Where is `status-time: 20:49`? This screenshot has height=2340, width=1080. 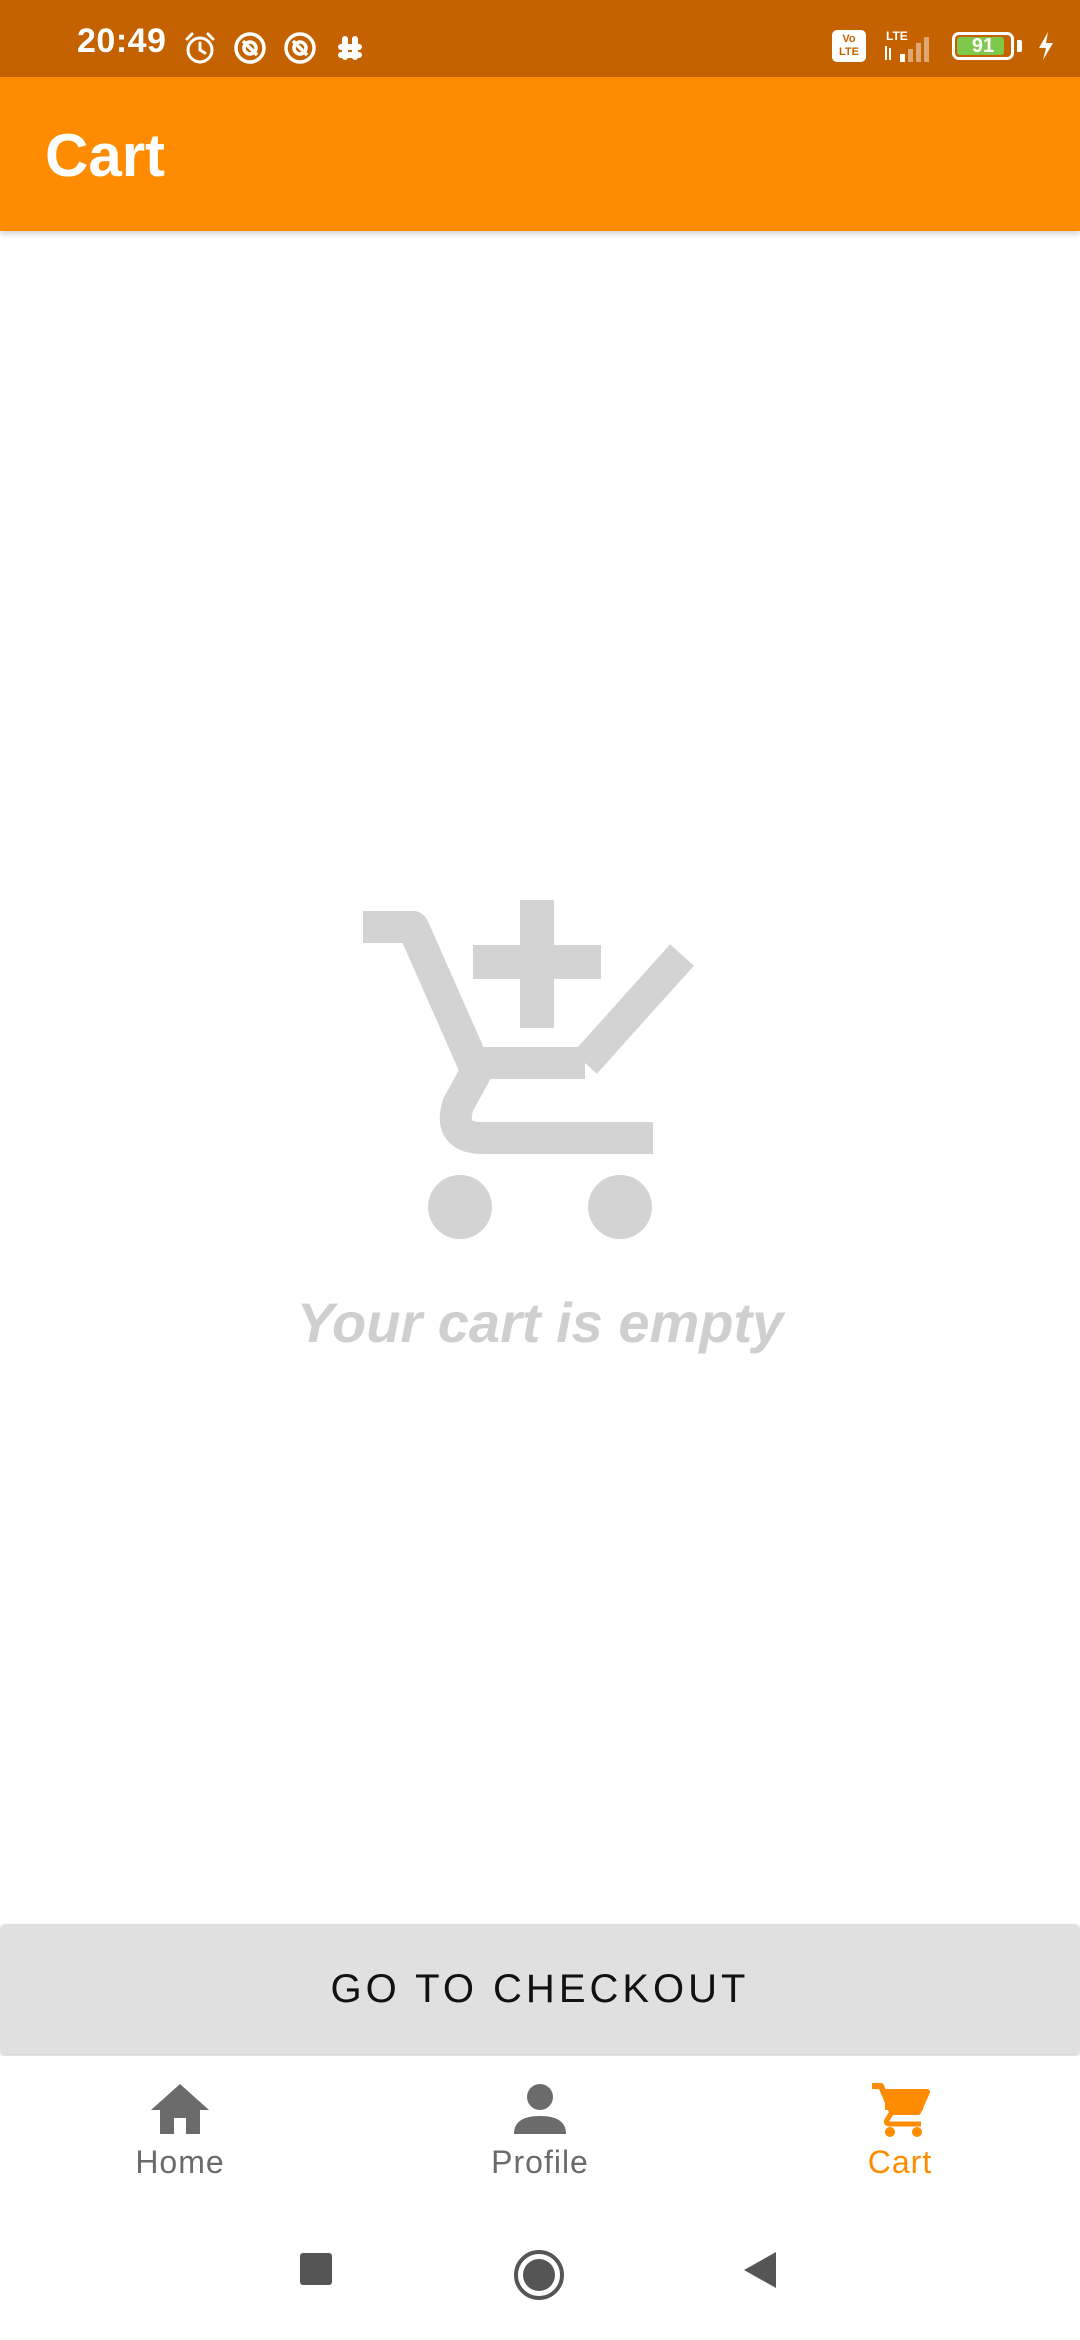 status-time: 20:49 is located at coordinates (122, 41).